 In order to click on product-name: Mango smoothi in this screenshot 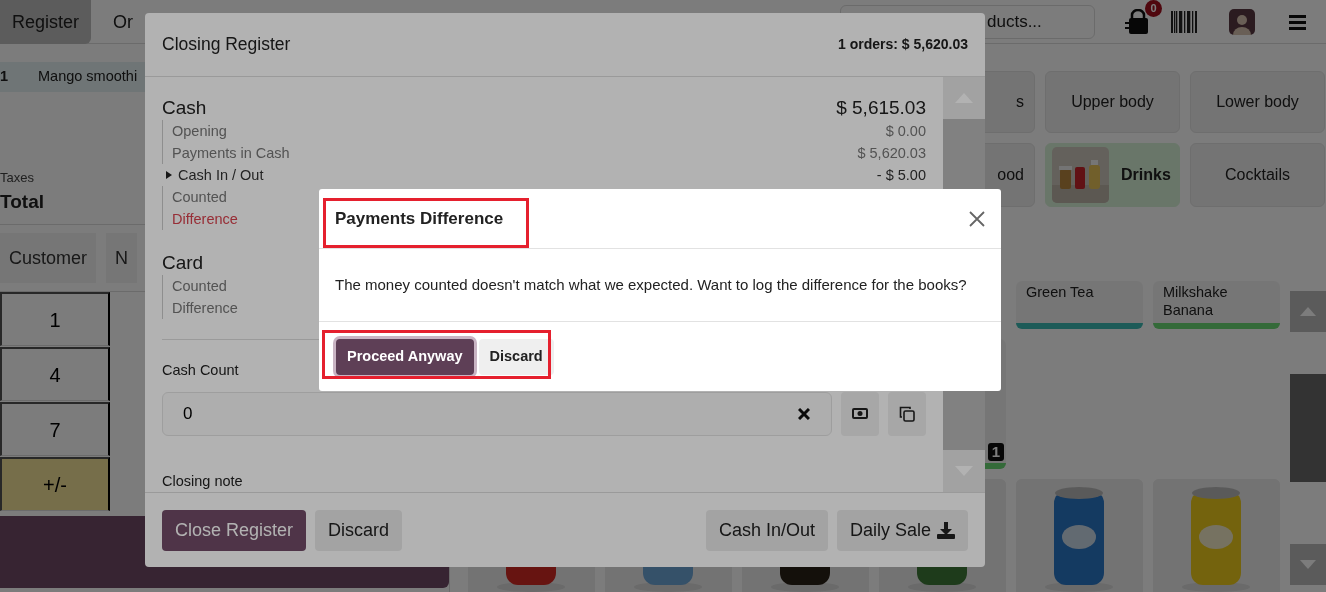, I will do `click(88, 77)`.